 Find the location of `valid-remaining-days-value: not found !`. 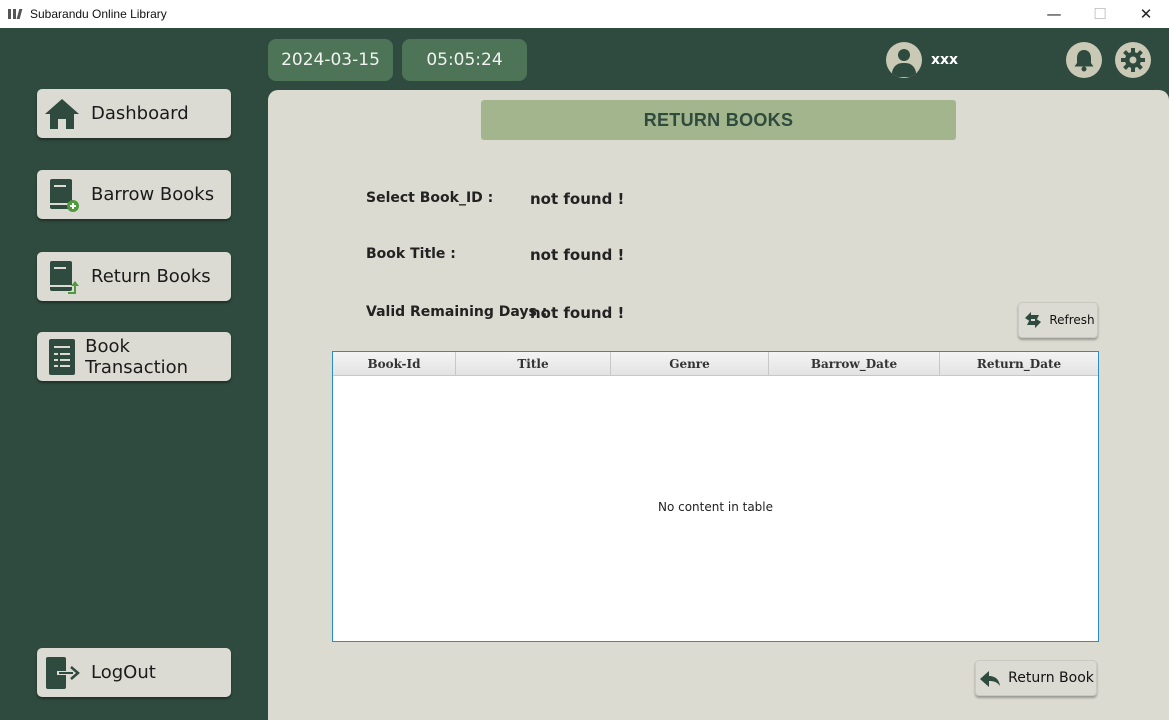

valid-remaining-days-value: not found ! is located at coordinates (577, 313).